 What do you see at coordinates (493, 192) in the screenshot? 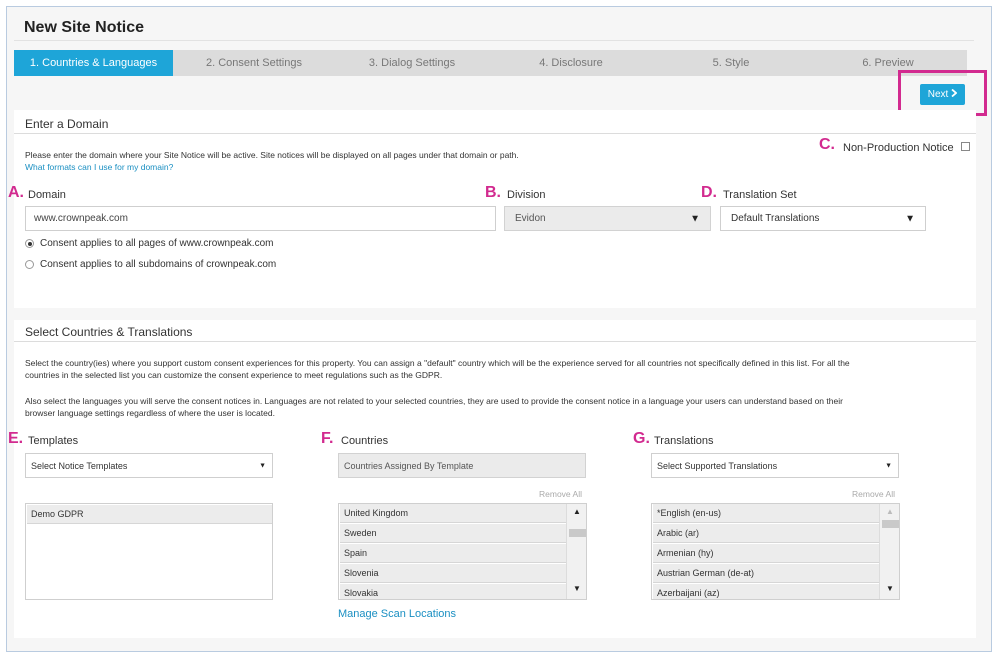
I see `annotation-b: B.` at bounding box center [493, 192].